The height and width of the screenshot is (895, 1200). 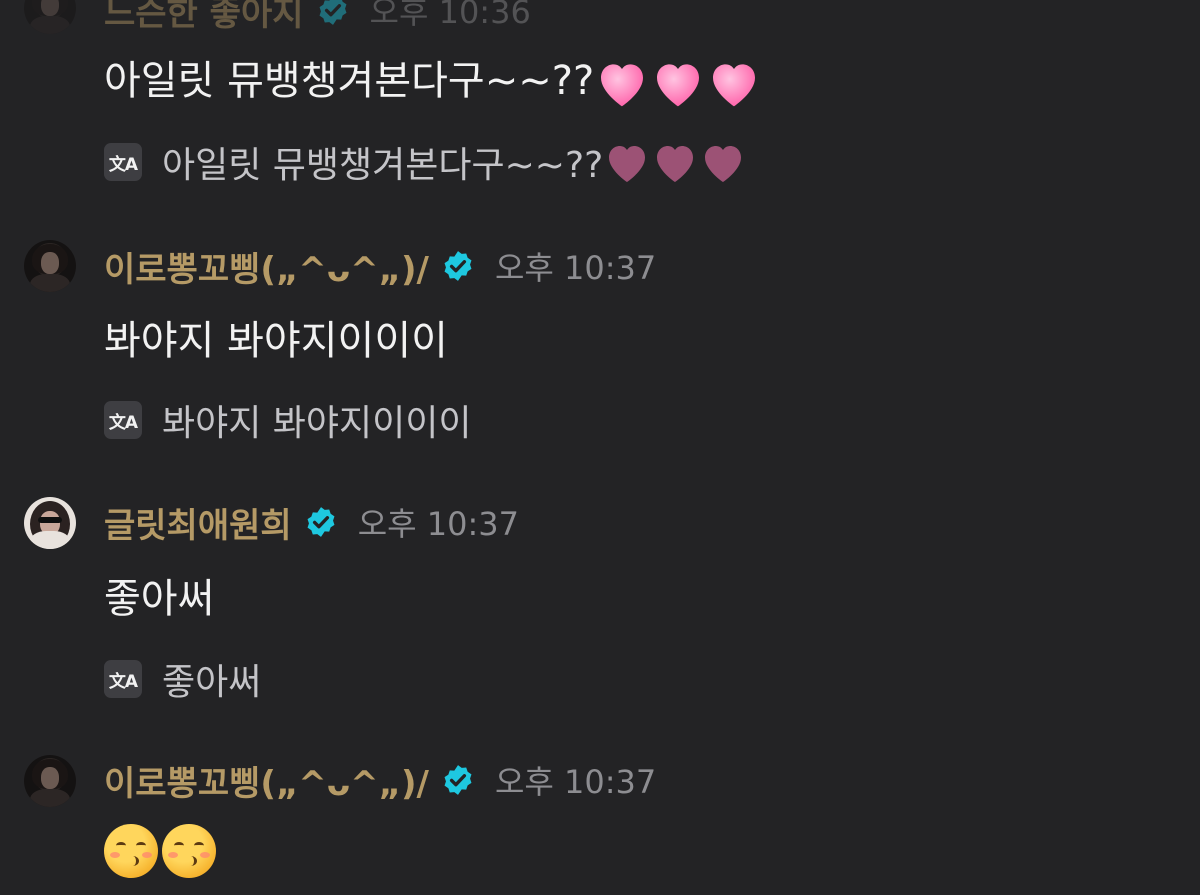 What do you see at coordinates (433, 78) in the screenshot?
I see `message-text: 아일릿 뮤뱅챙겨본다구~~??` at bounding box center [433, 78].